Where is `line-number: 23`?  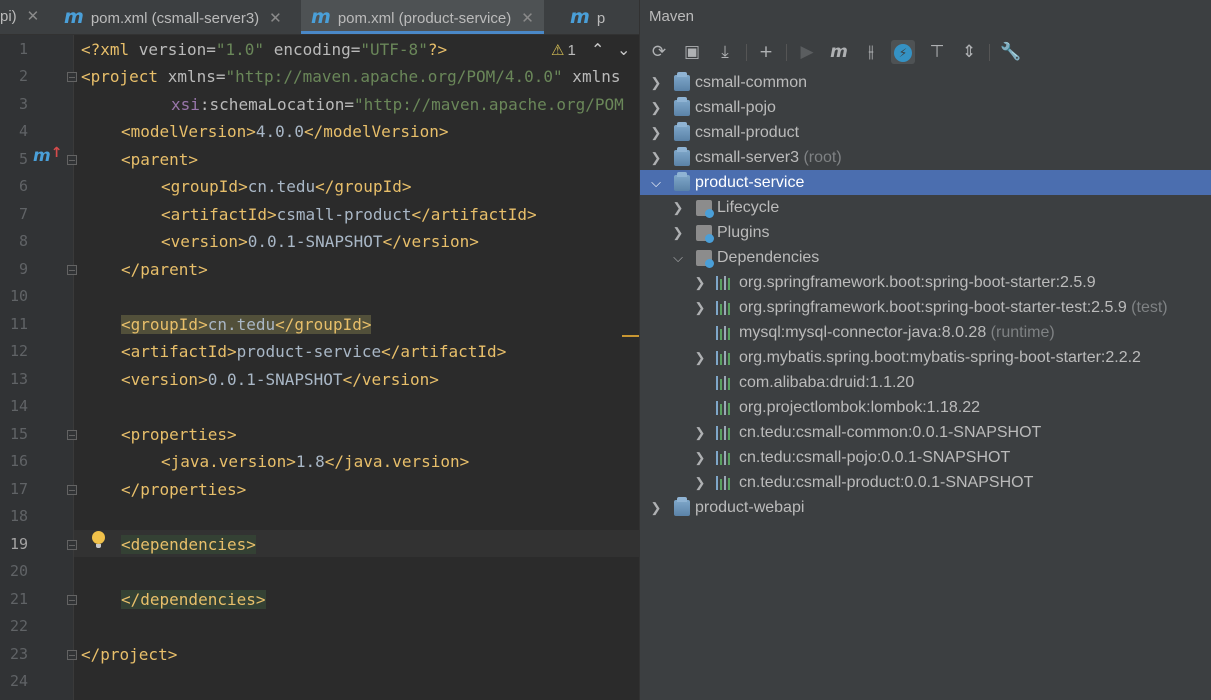 line-number: 23 is located at coordinates (18, 654).